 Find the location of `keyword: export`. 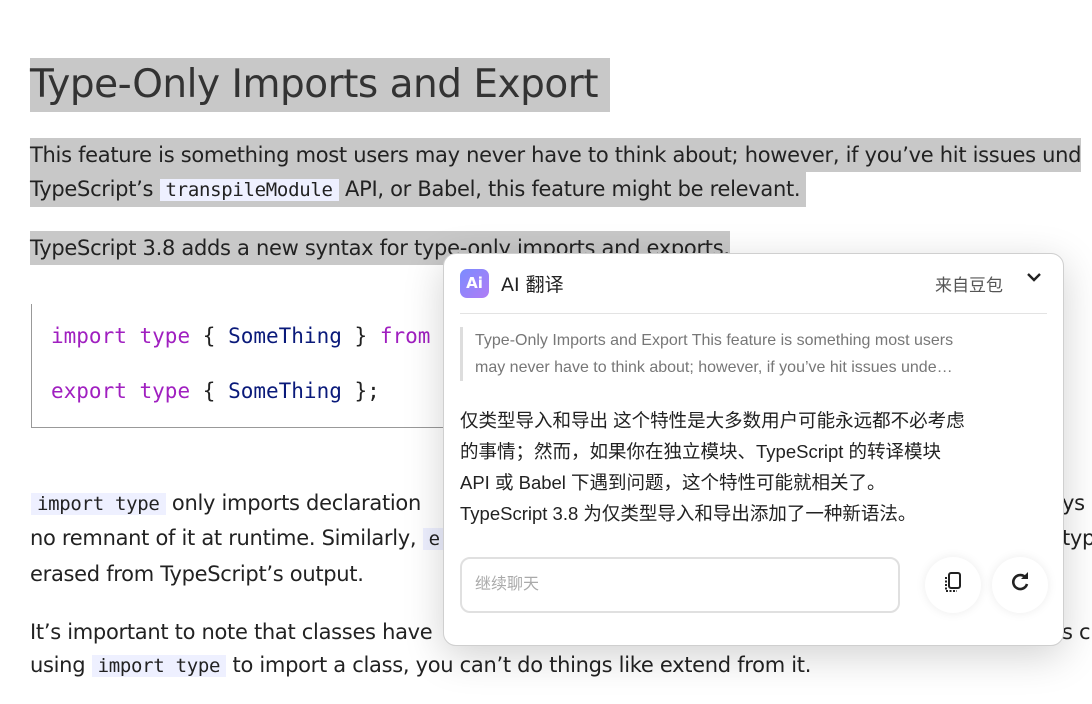

keyword: export is located at coordinates (89, 391).